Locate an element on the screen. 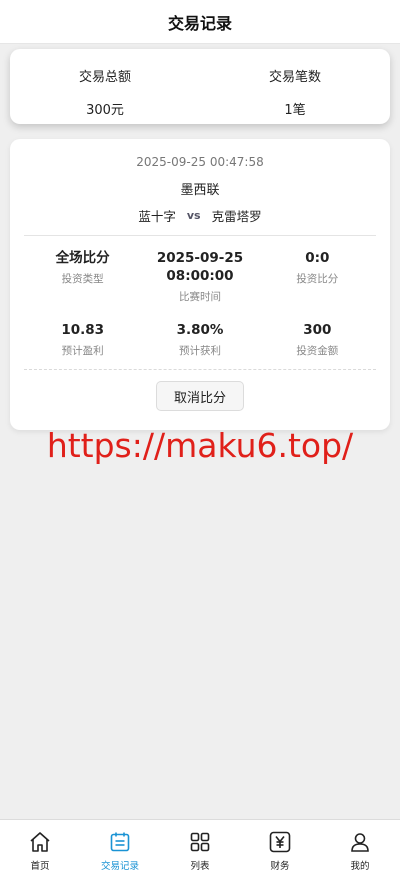 The image size is (400, 875). match-time-label: 比赛时间 is located at coordinates (199, 297).